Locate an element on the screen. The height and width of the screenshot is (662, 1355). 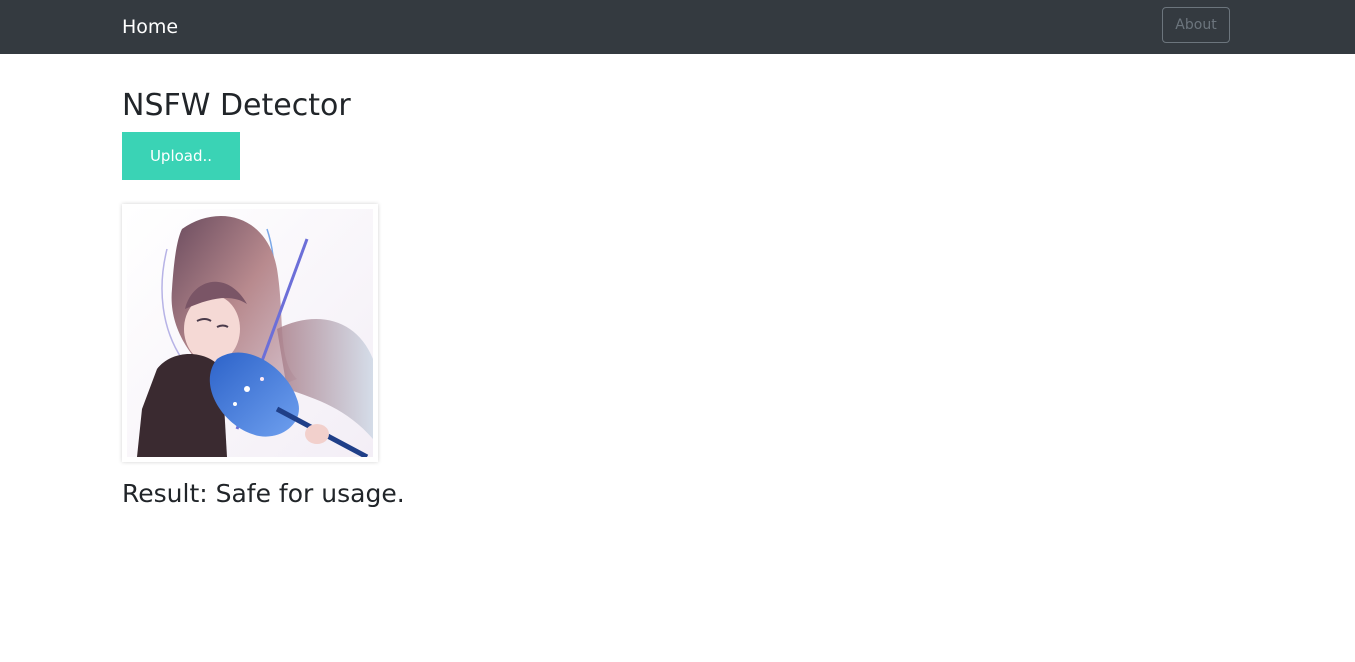
uploaded-image-illustration is located at coordinates (250, 333).